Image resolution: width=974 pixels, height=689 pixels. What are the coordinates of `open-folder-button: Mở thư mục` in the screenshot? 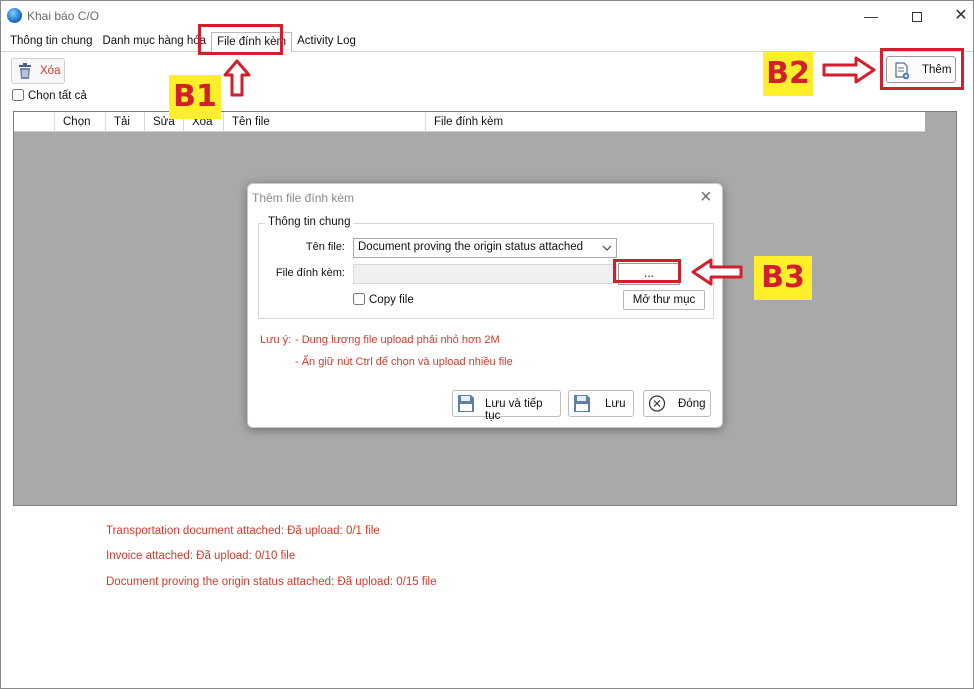 It's located at (664, 300).